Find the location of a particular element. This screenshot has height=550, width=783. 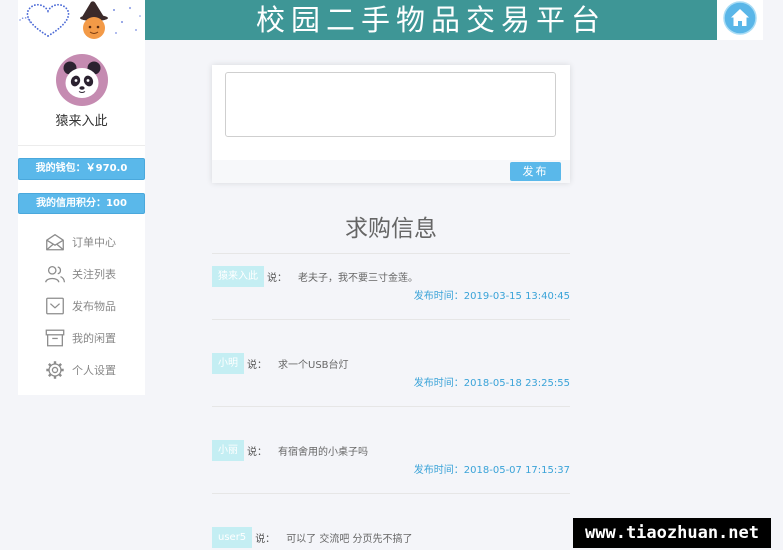

sidebar-item-orders: 订单中心 is located at coordinates (81, 242).